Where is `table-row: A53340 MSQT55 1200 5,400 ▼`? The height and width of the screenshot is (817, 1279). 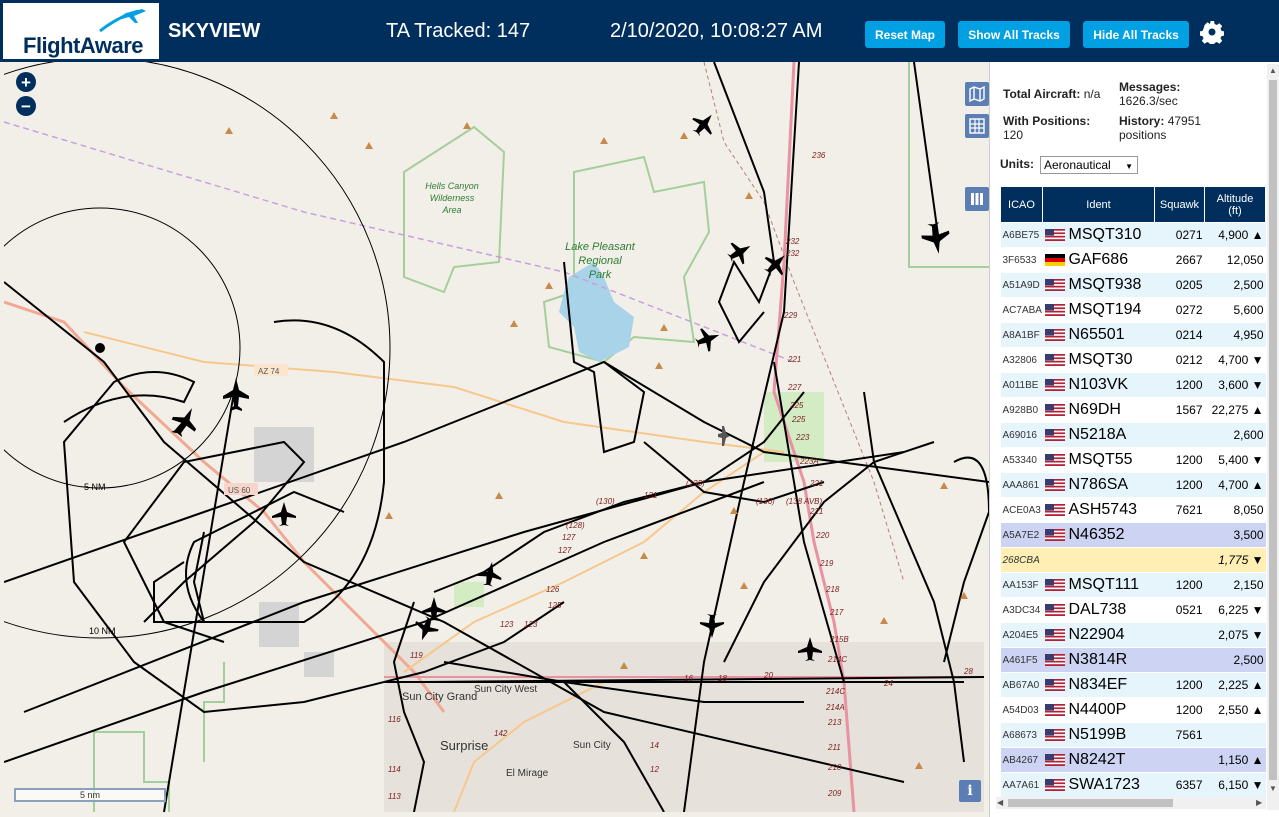
table-row: A53340 MSQT55 1200 5,400 ▼ is located at coordinates (1133, 460).